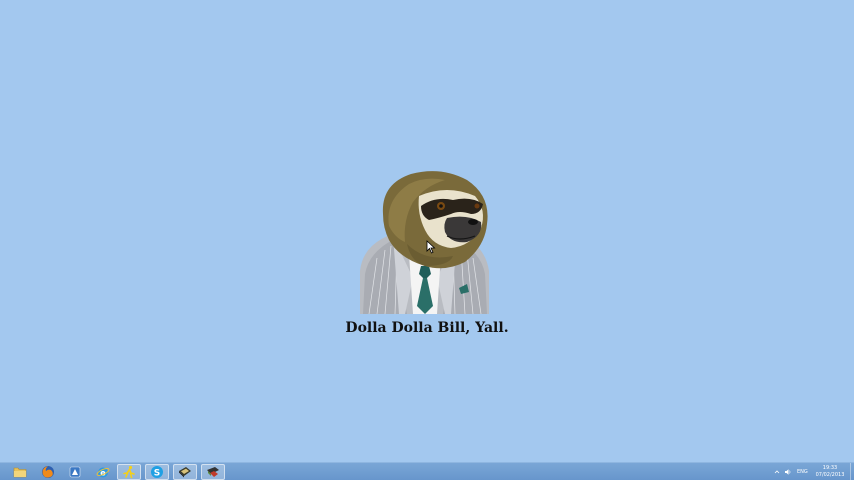 This screenshot has height=480, width=854. Describe the element at coordinates (427, 471) in the screenshot. I see `taskbar: e S ENG 19:33 07/02/2013` at that location.